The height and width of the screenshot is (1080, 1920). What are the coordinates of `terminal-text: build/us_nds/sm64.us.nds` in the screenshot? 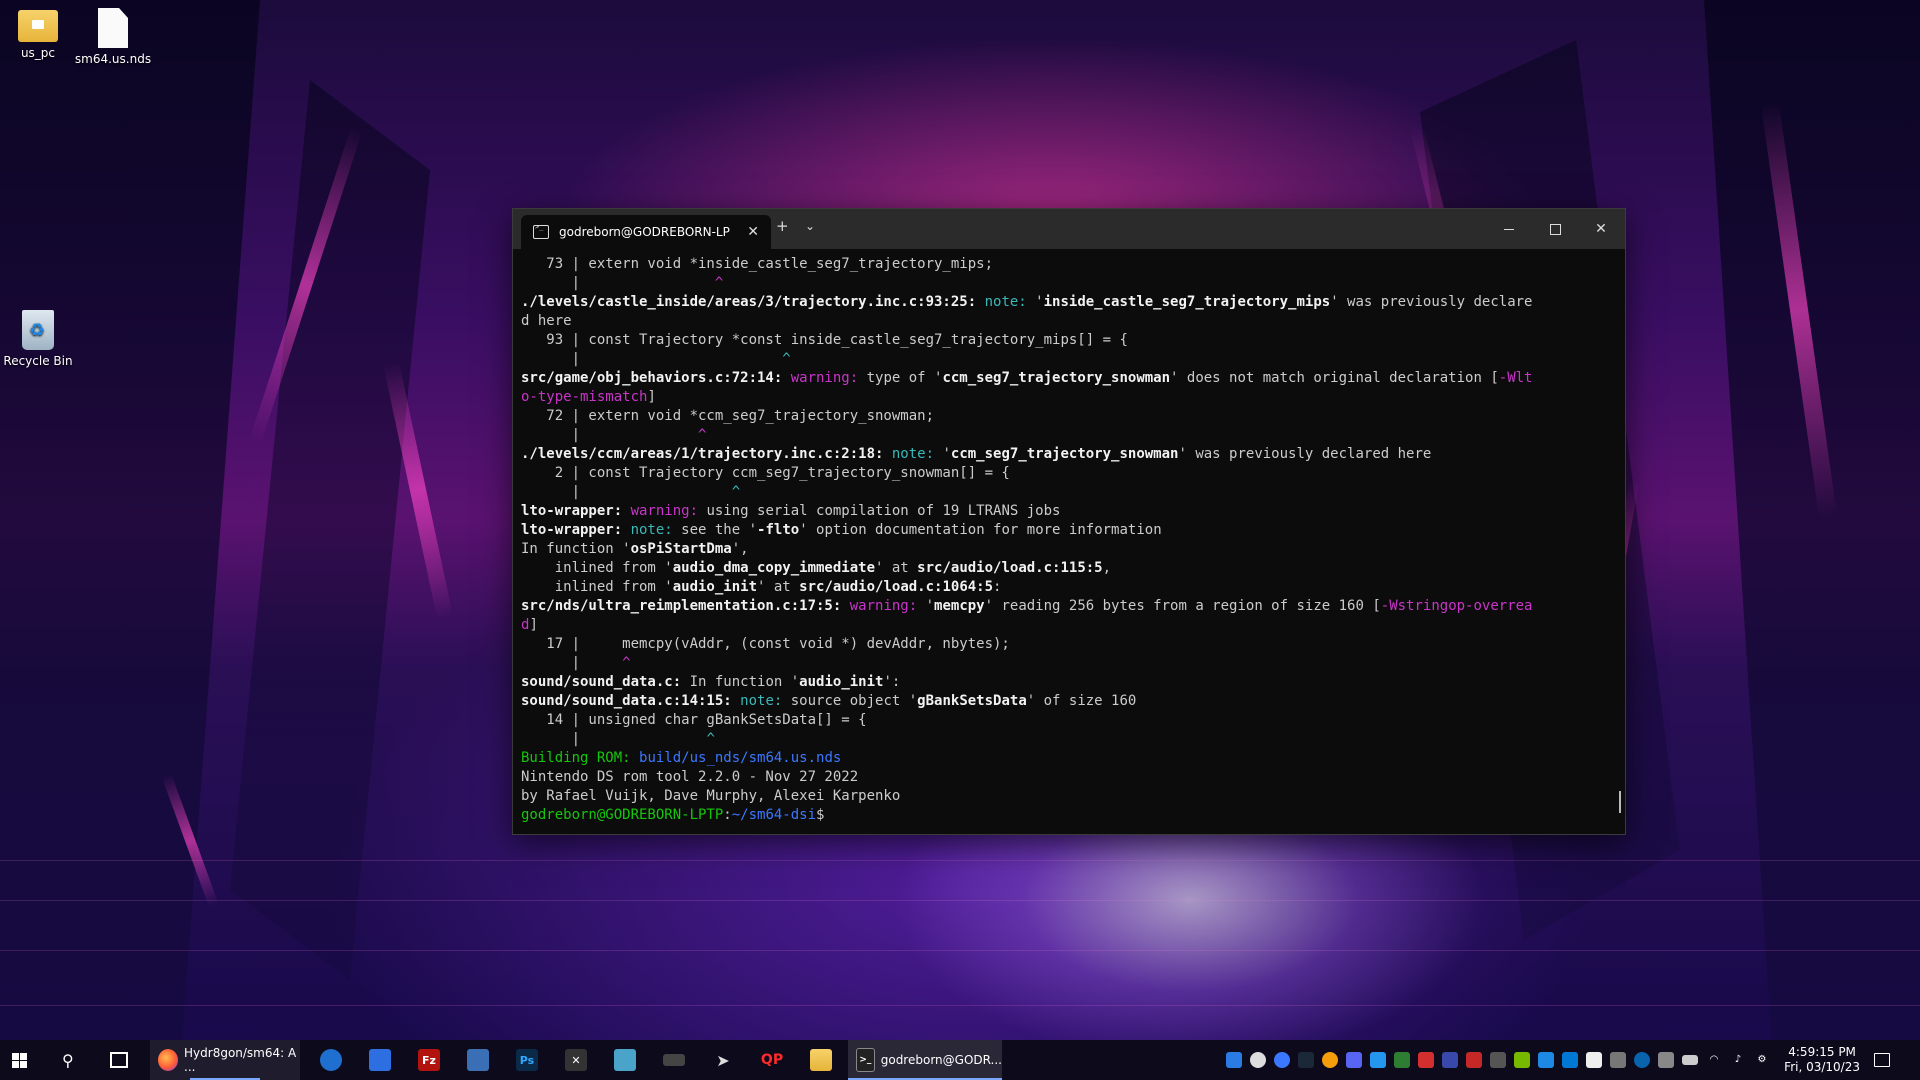 It's located at (740, 758).